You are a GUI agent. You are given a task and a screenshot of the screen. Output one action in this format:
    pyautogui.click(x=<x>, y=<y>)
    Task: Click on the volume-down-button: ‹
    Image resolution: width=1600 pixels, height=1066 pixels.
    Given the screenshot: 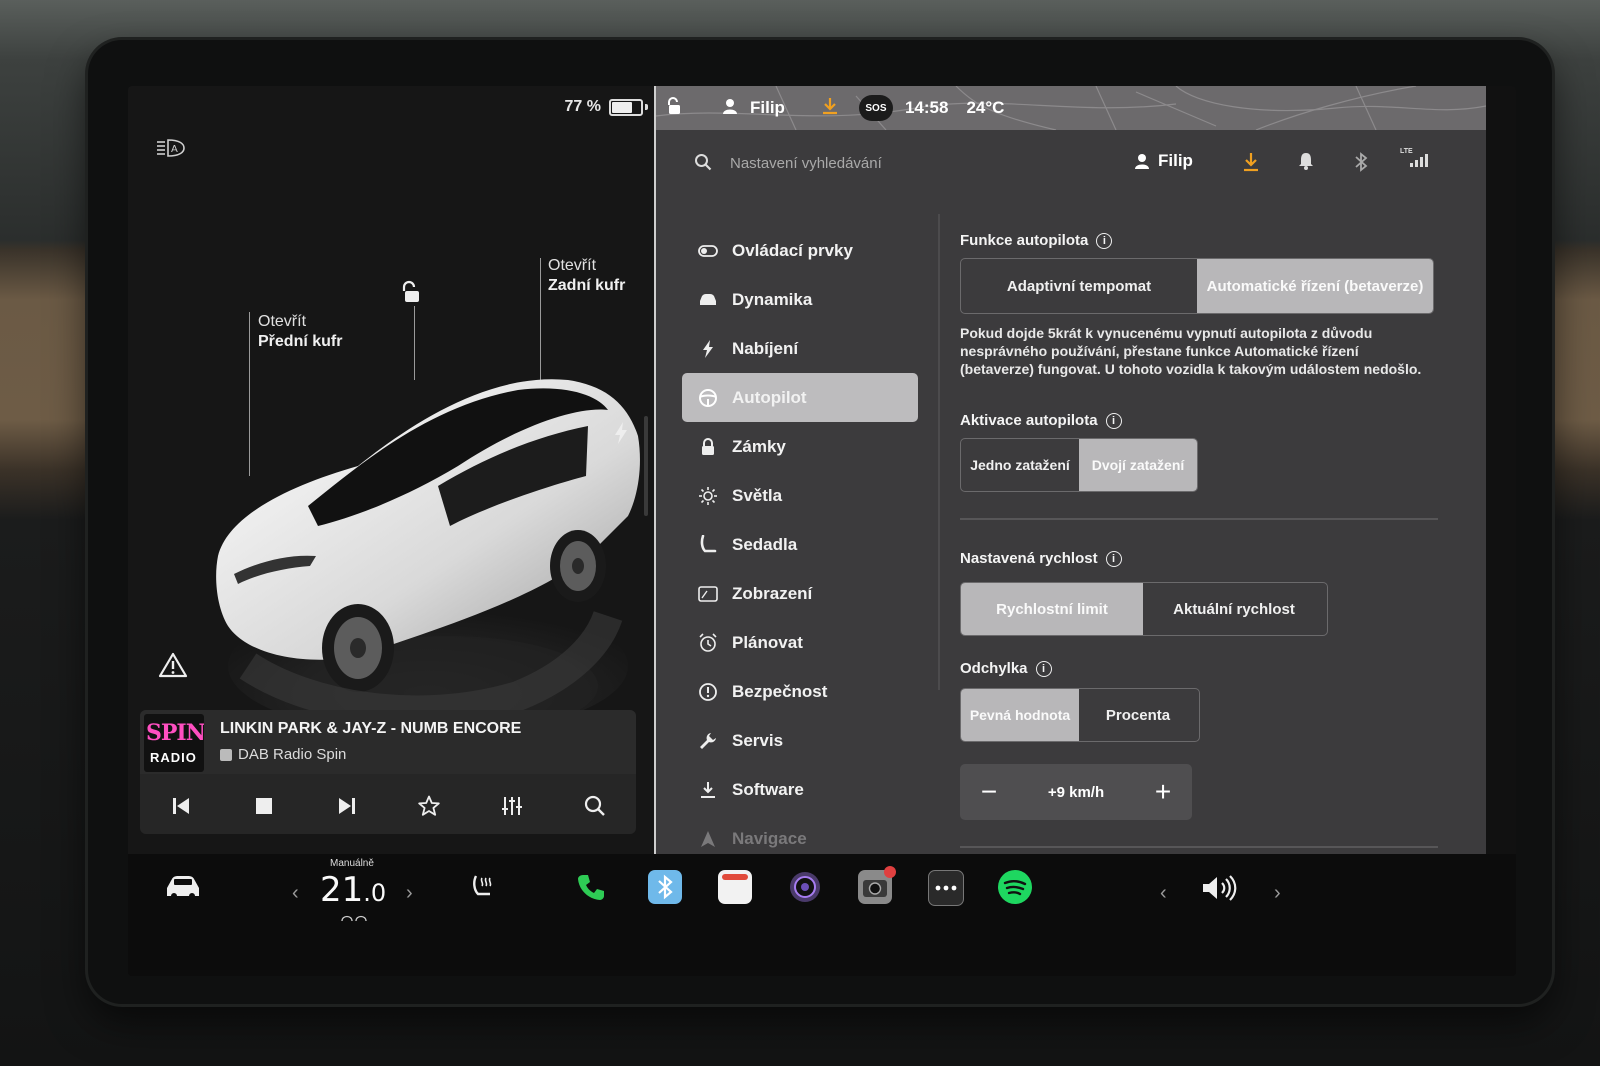 What is the action you would take?
    pyautogui.click(x=1163, y=893)
    